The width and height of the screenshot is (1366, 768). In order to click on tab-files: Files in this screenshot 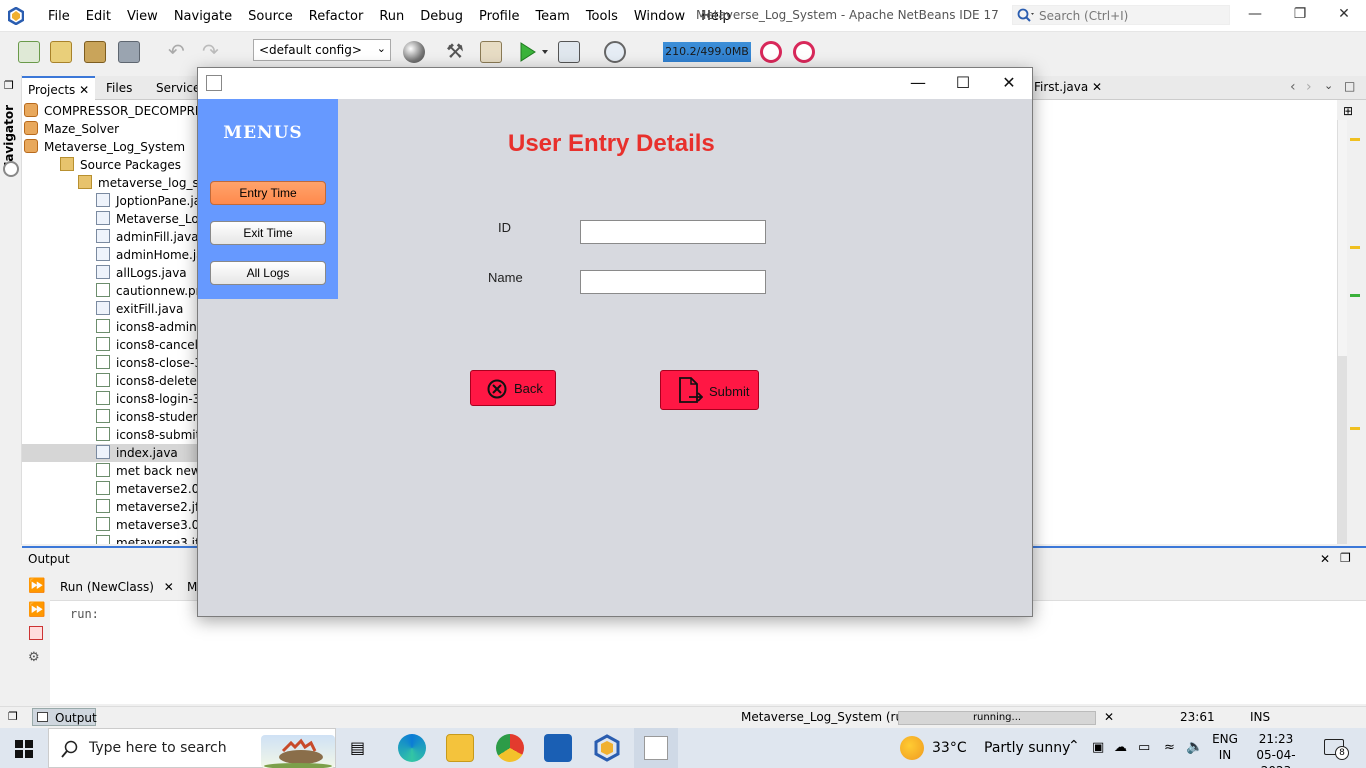, I will do `click(119, 88)`.